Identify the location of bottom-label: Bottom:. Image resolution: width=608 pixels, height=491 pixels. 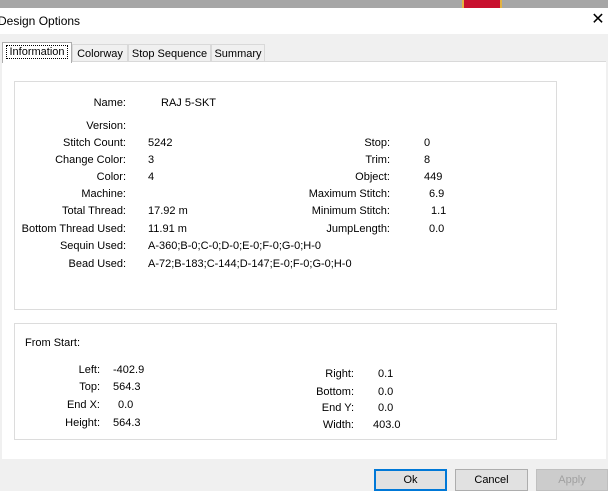
(335, 392).